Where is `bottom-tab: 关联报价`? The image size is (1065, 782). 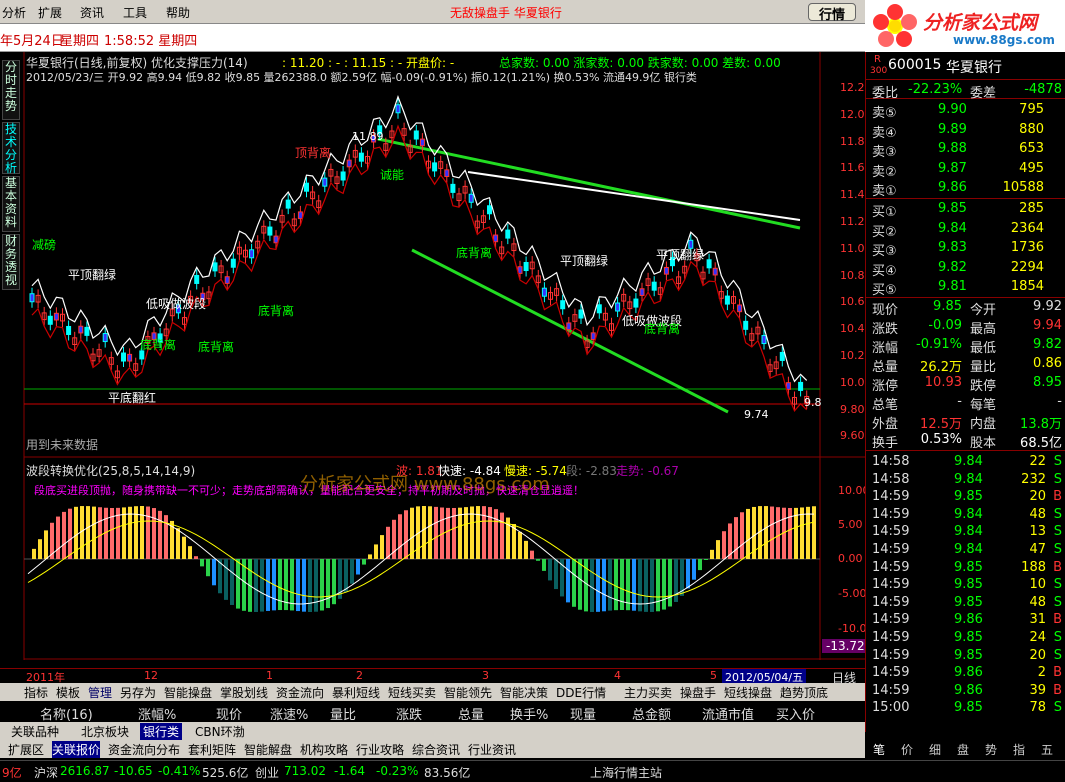
bottom-tab: 关联报价 is located at coordinates (76, 749).